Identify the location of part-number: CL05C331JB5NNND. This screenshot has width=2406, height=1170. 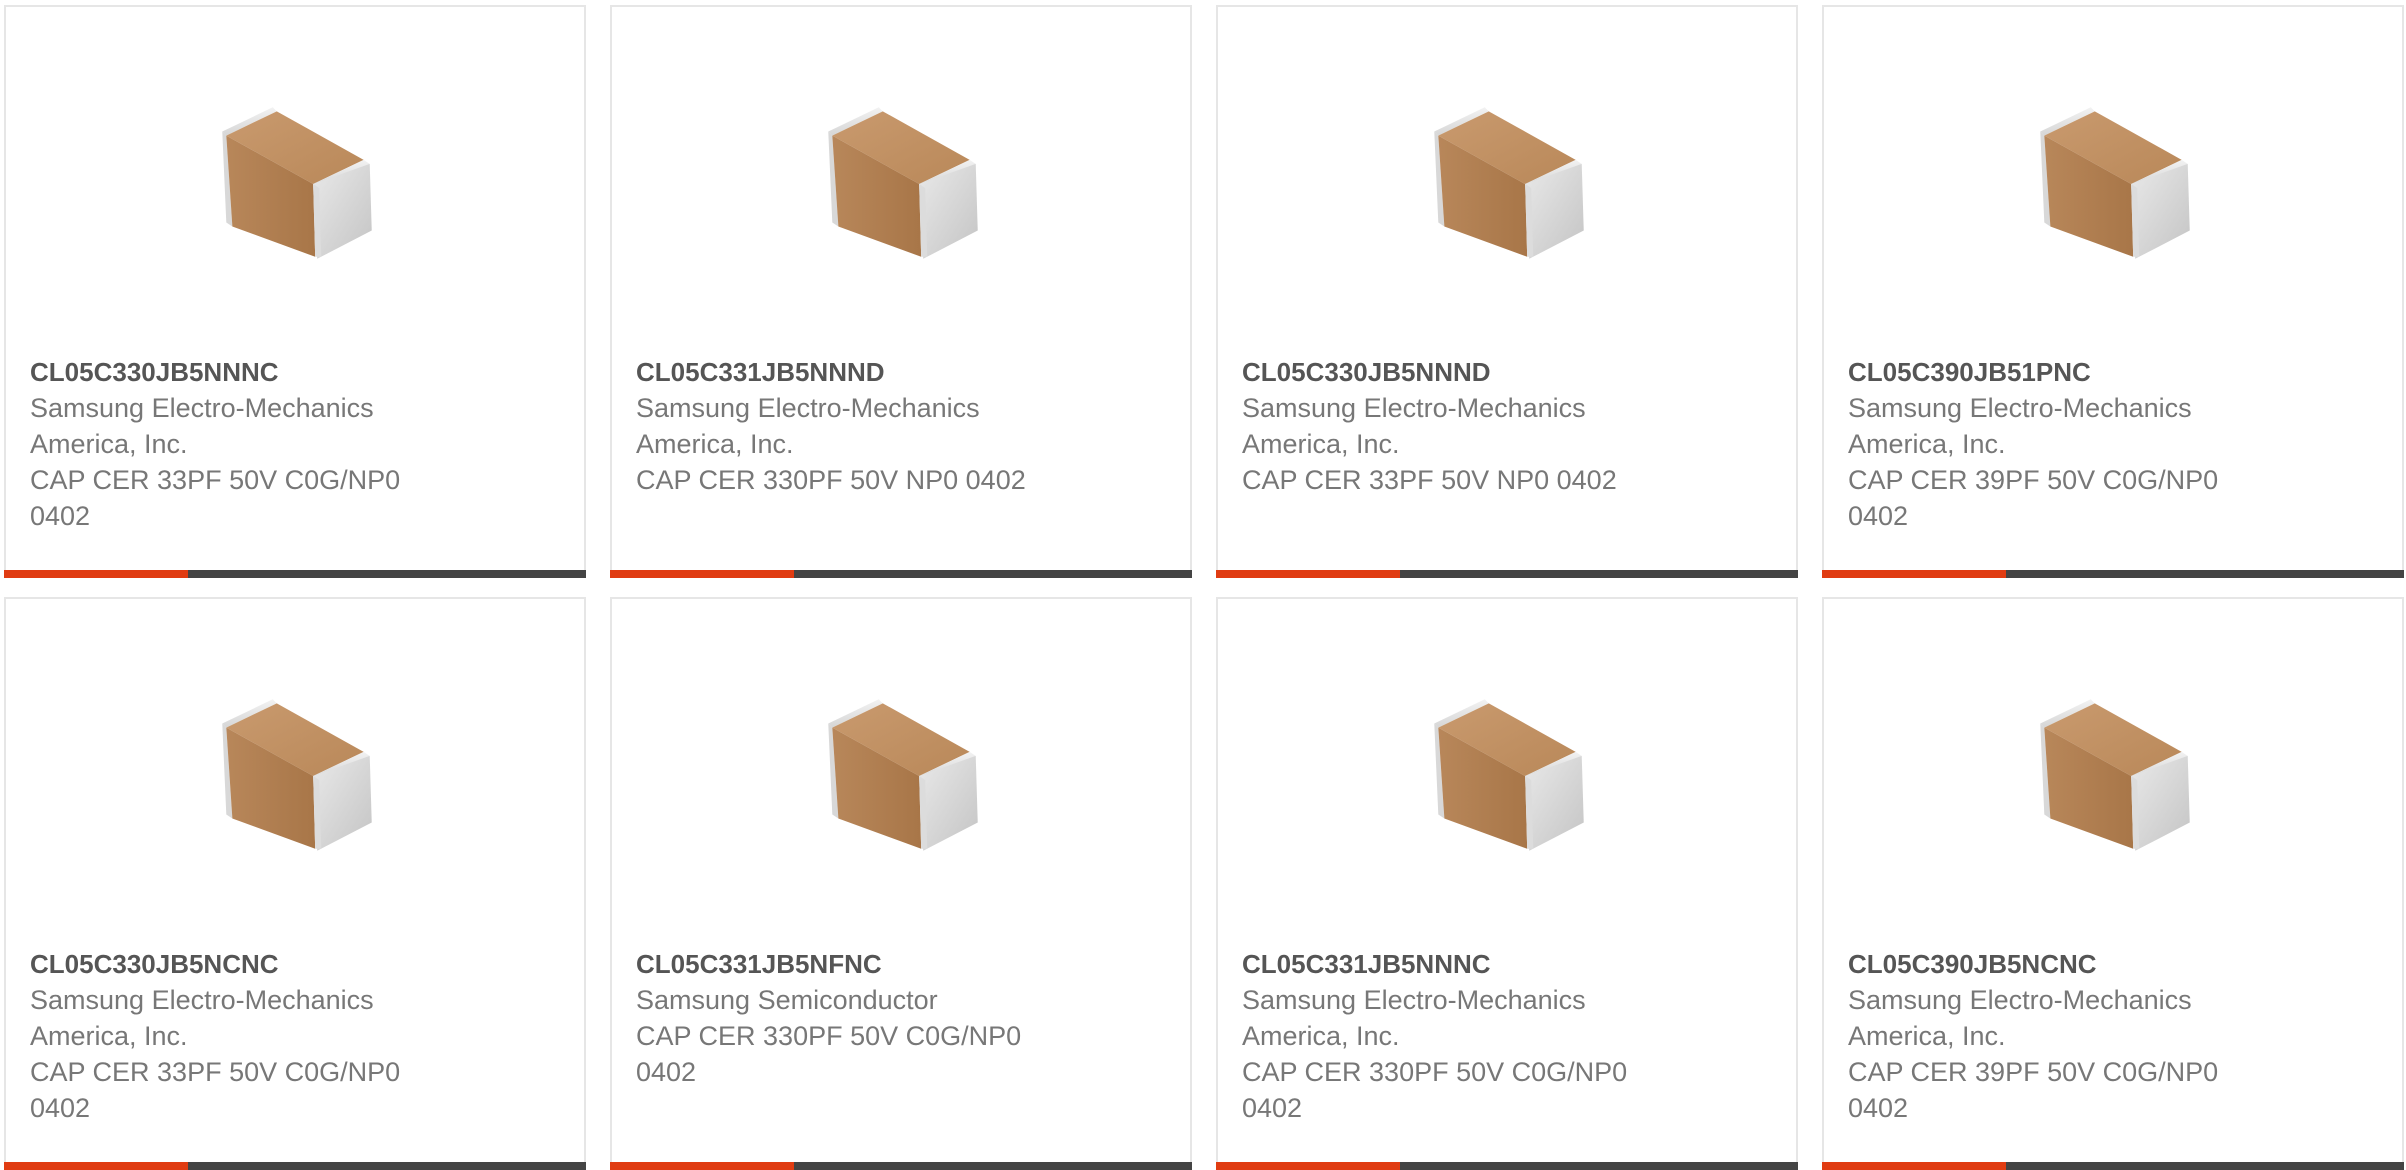
(846, 372).